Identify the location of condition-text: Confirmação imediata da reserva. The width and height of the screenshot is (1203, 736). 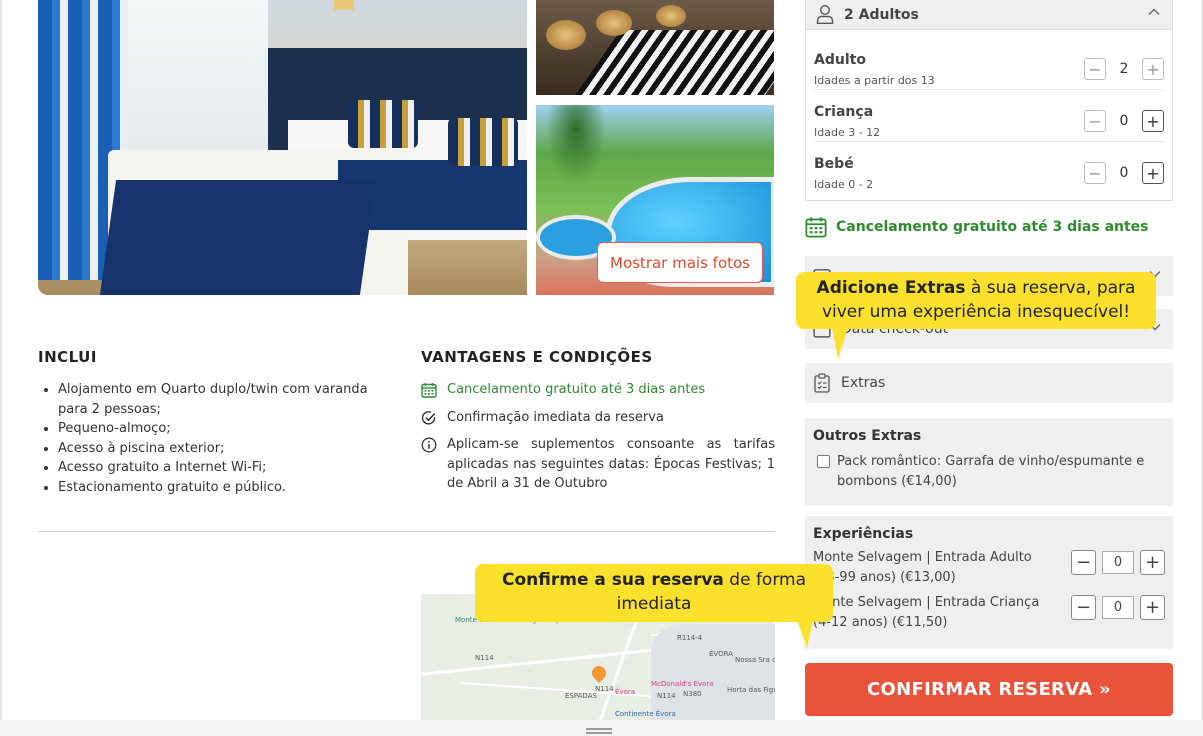
(555, 417).